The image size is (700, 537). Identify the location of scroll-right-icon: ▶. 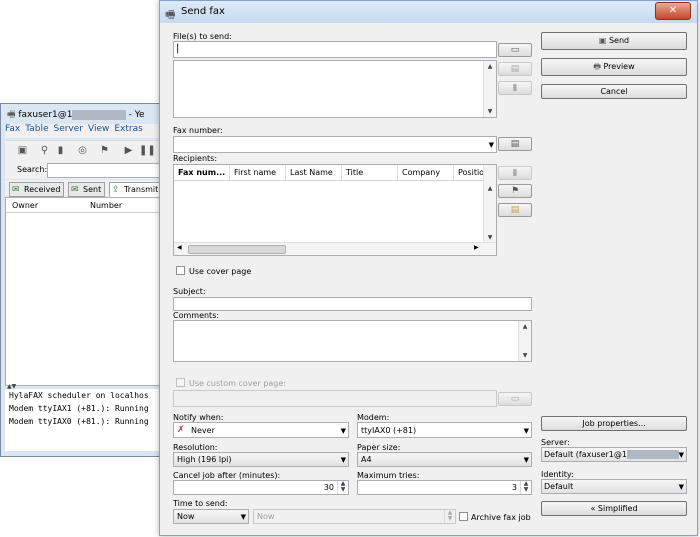
(476, 247).